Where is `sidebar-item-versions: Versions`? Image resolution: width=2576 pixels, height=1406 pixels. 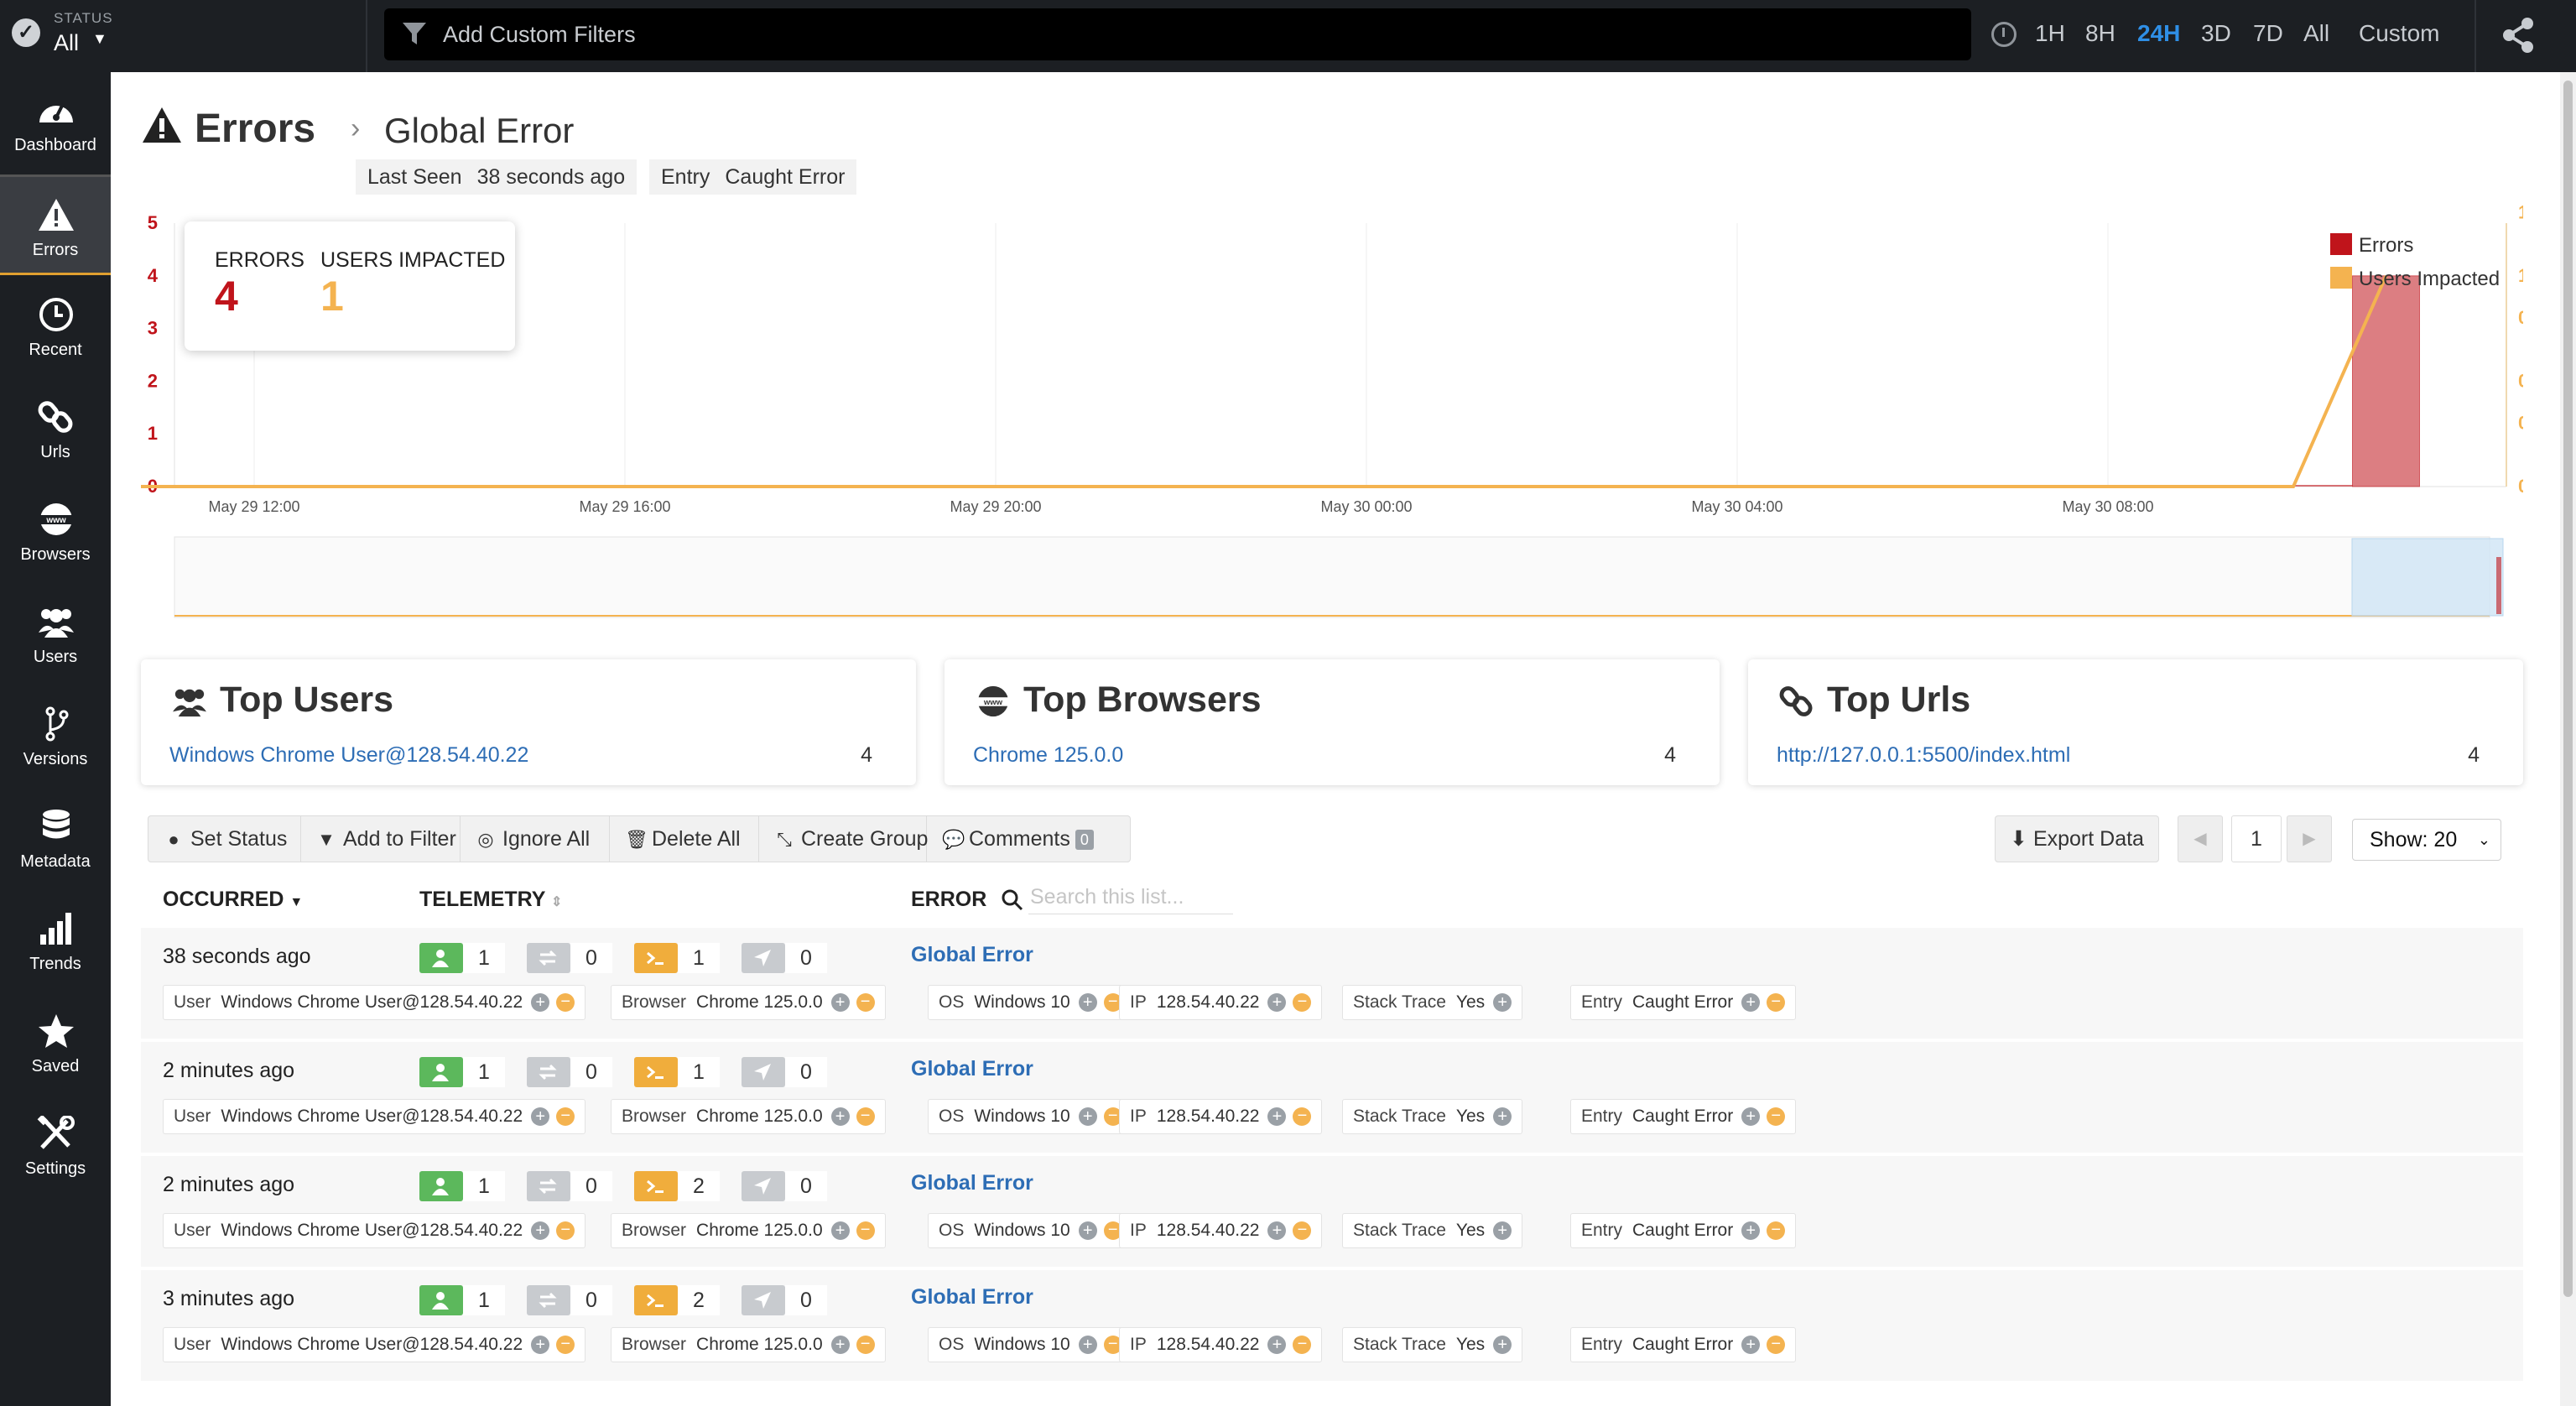 sidebar-item-versions: Versions is located at coordinates (55, 736).